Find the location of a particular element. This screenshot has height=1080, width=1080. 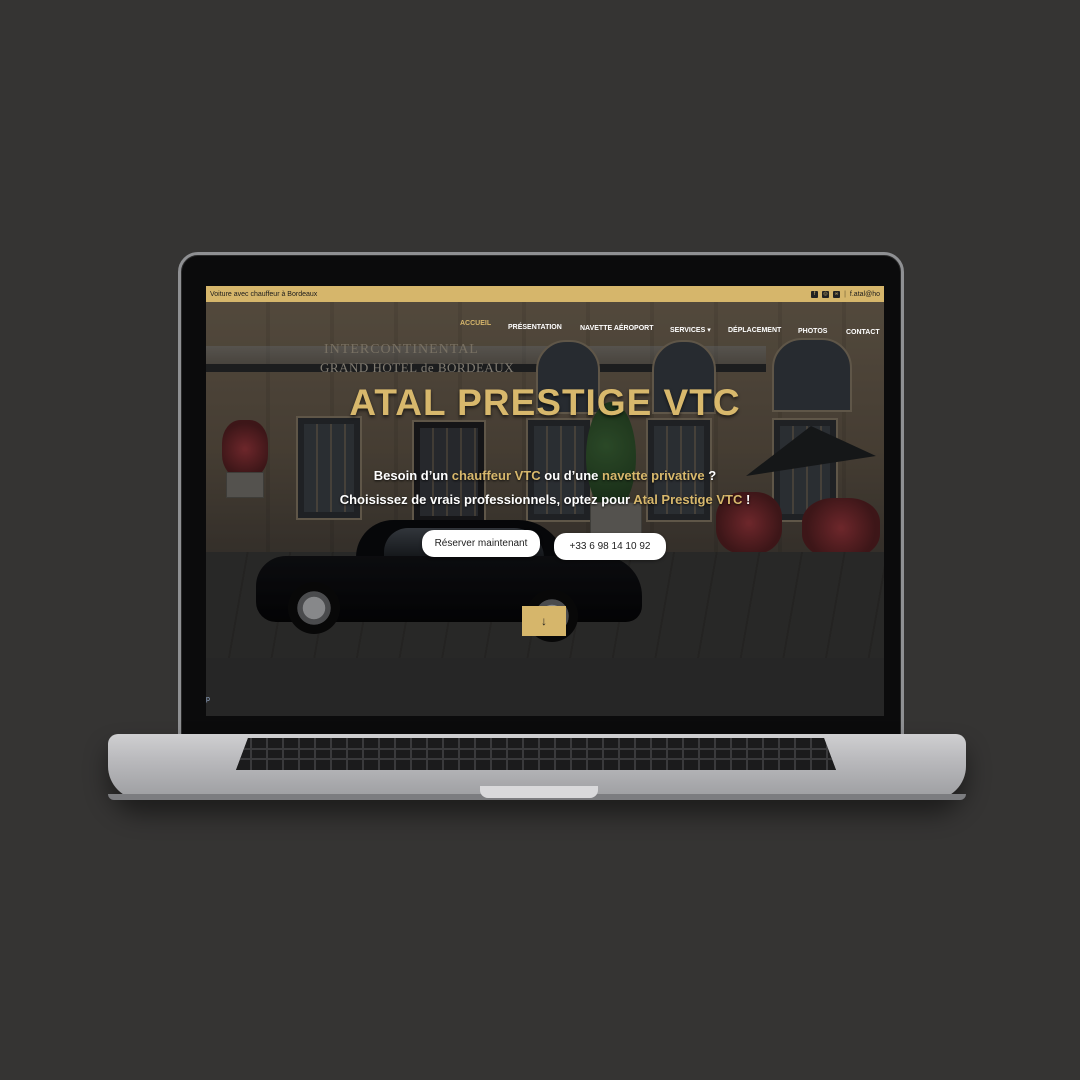

nav-item-presentation: PRÉSENTATION is located at coordinates (535, 327).